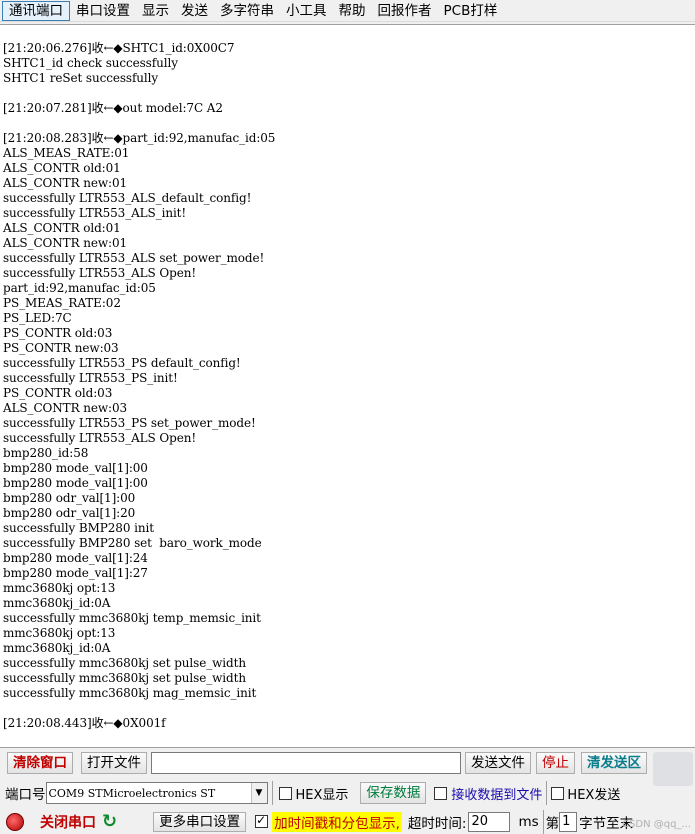  What do you see at coordinates (614, 763) in the screenshot?
I see `clear-send-area-button: 清发送区` at bounding box center [614, 763].